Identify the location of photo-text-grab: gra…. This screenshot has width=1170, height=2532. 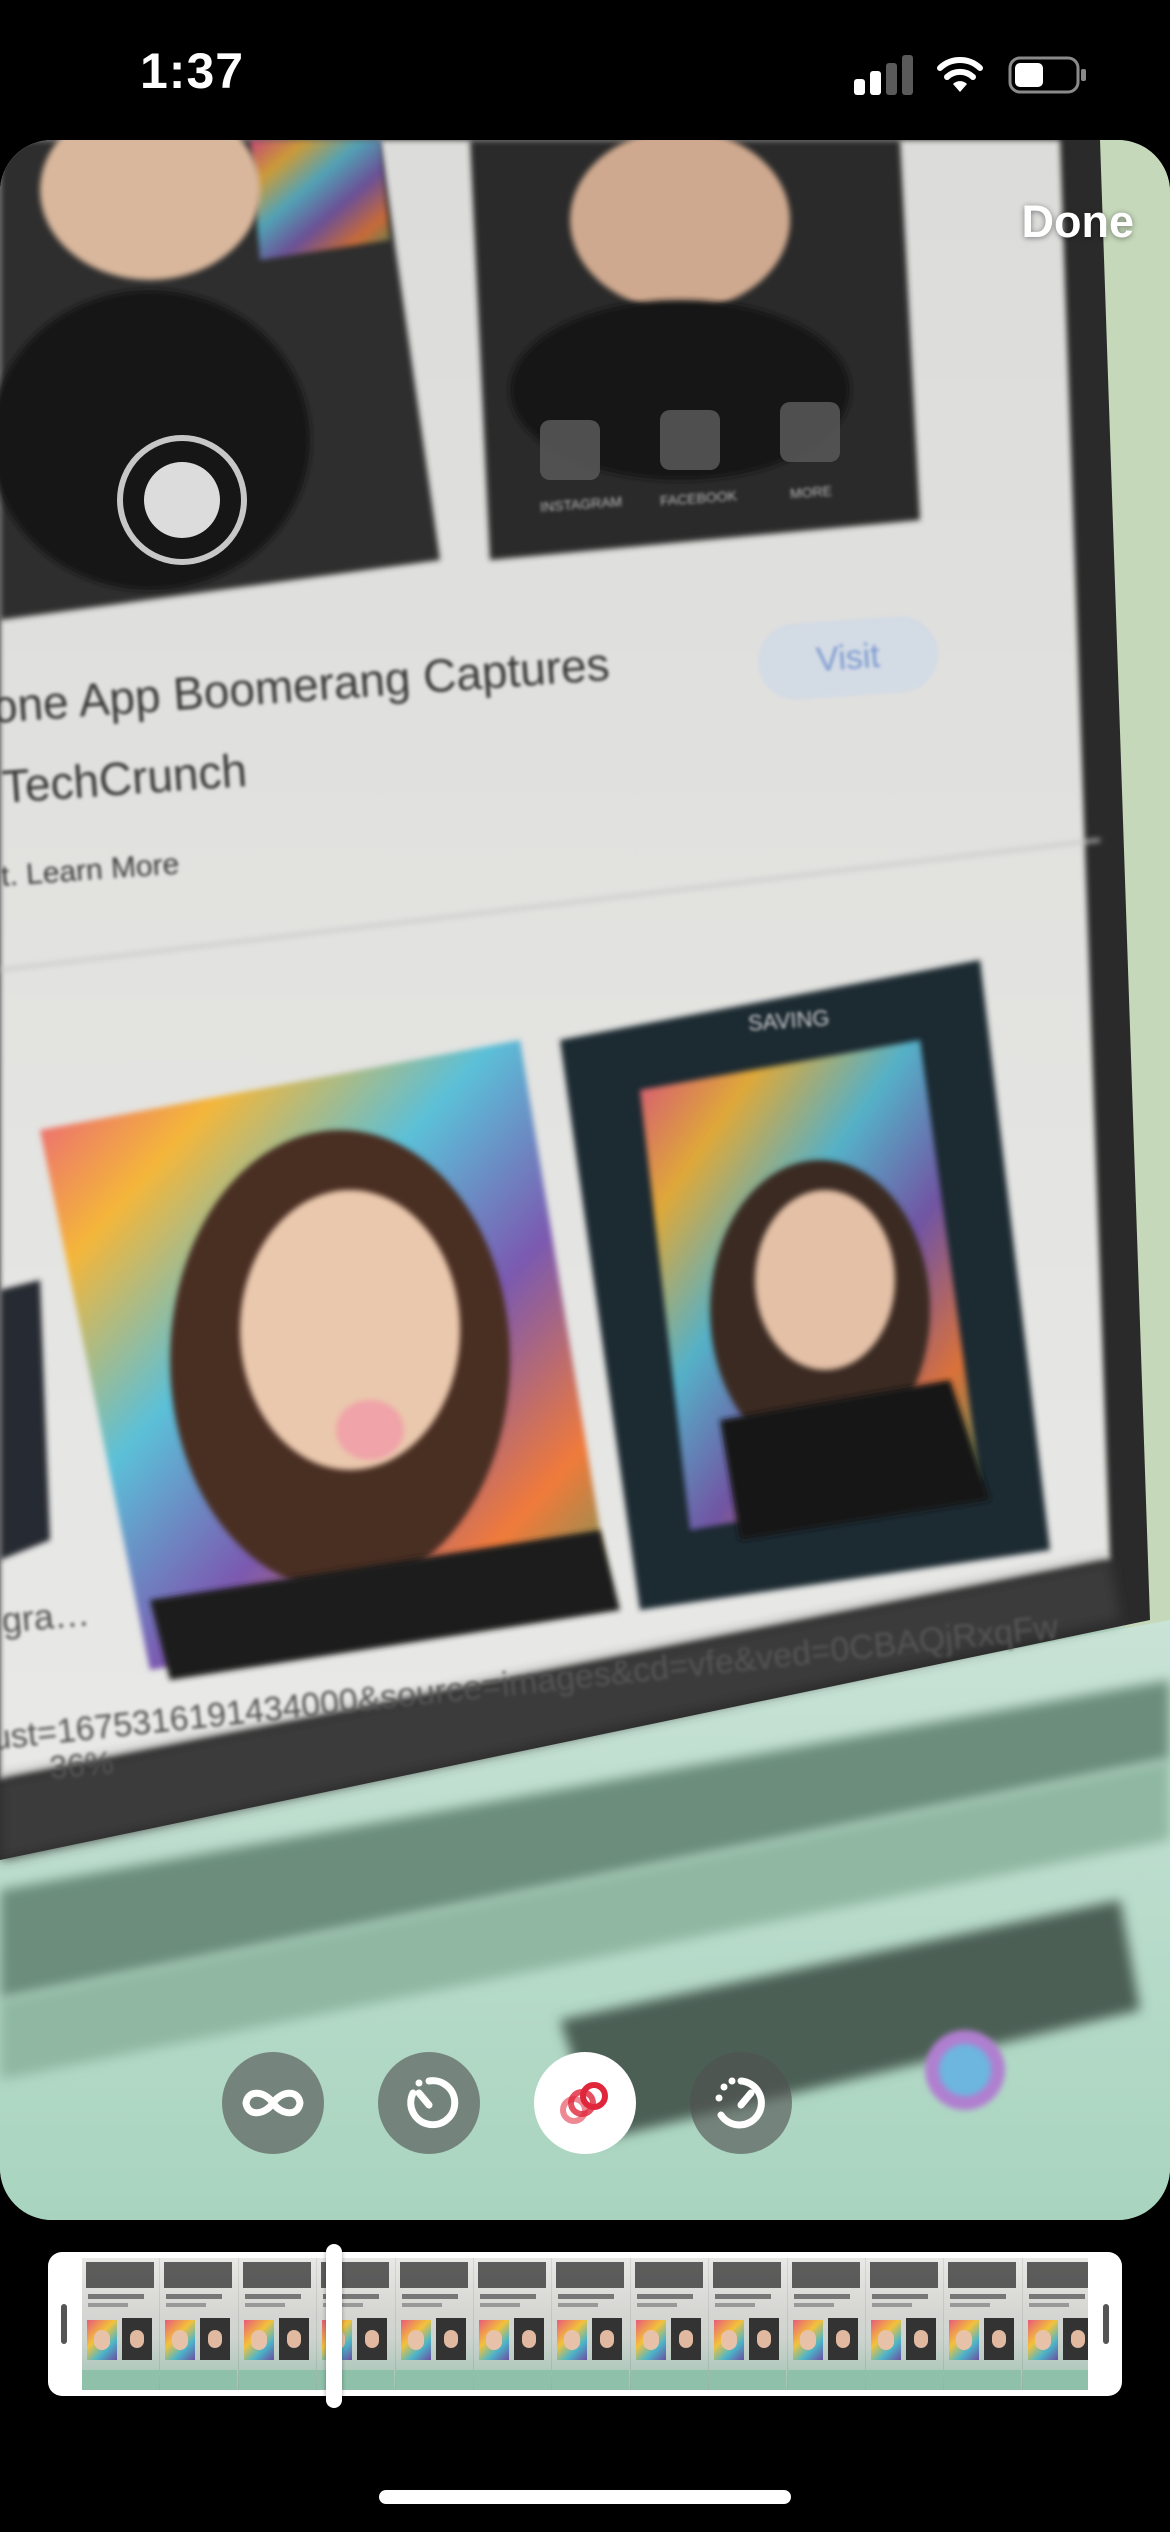
(46, 1616).